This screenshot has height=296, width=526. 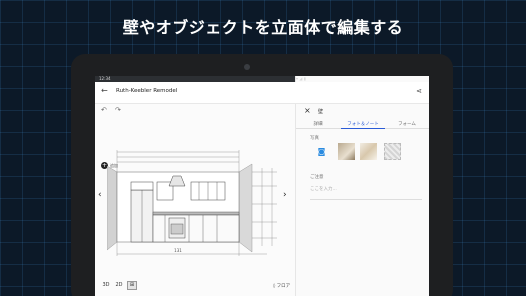 What do you see at coordinates (263, 27) in the screenshot?
I see `headline: 壁やオブジェクトを立面体で編集する` at bounding box center [263, 27].